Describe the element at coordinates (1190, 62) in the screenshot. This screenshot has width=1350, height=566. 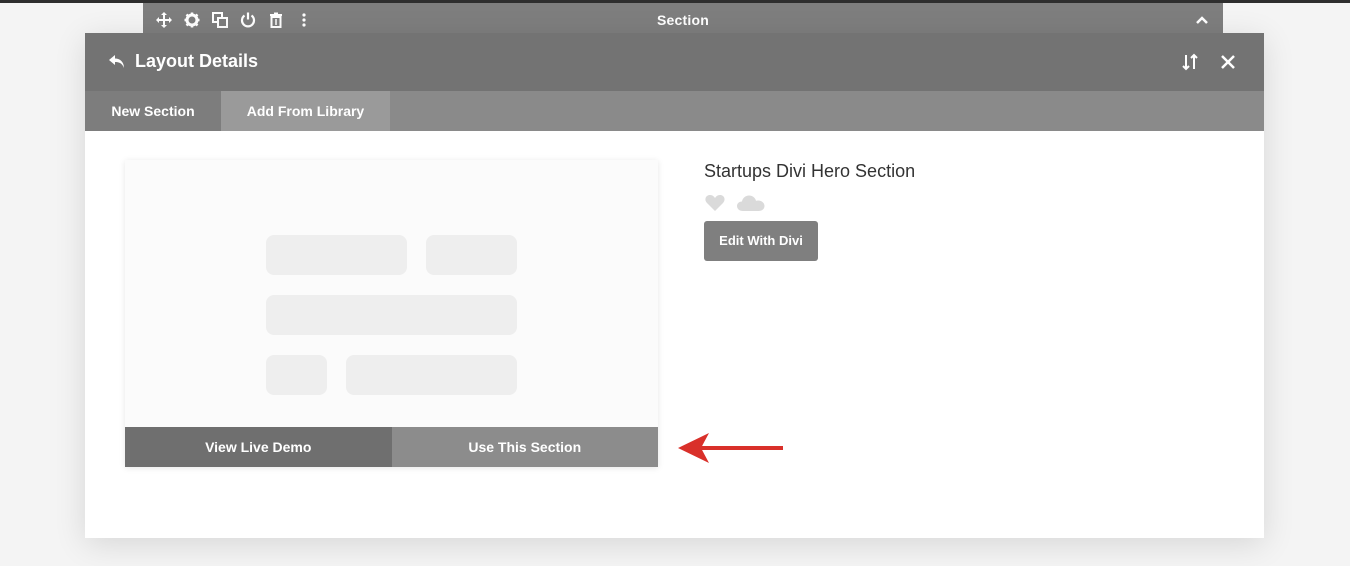
I see `sort-icon` at that location.